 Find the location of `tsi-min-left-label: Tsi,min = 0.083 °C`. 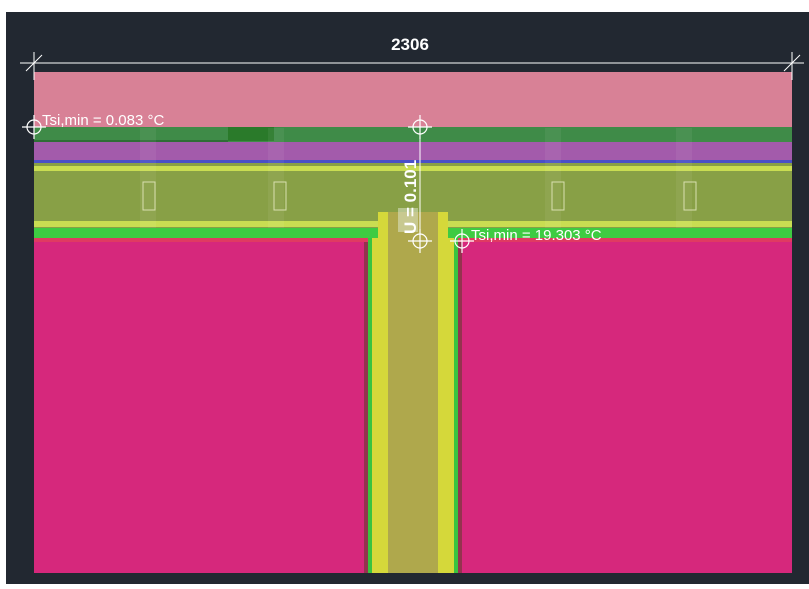

tsi-min-left-label: Tsi,min = 0.083 °C is located at coordinates (103, 120).